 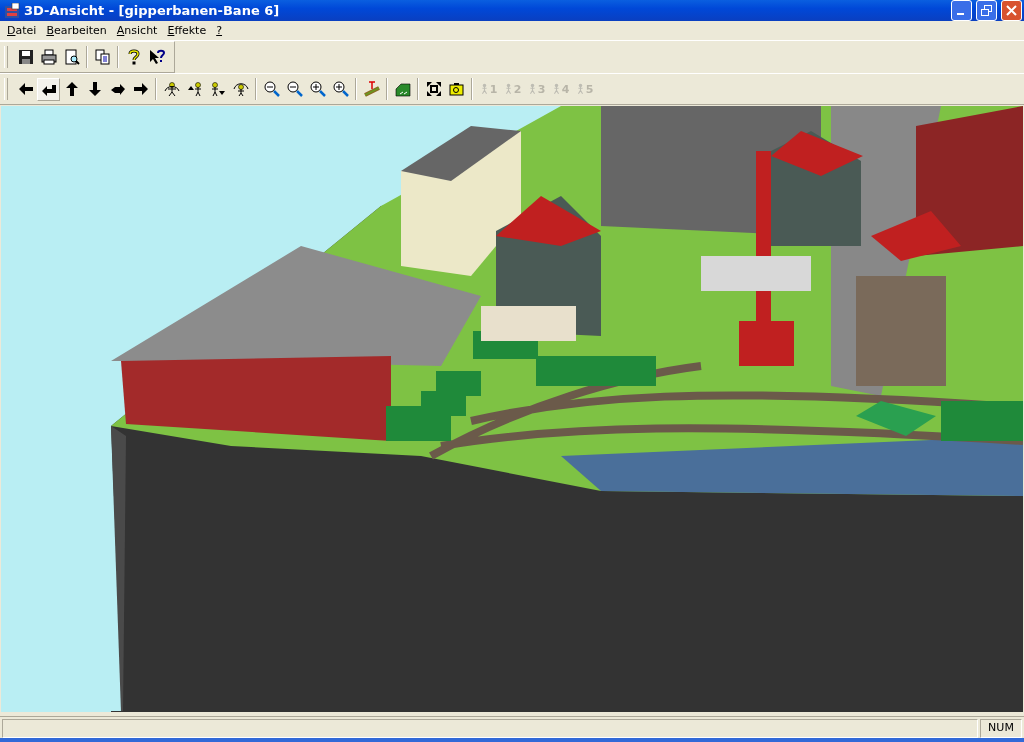 What do you see at coordinates (102, 57) in the screenshot?
I see `copy-icon` at bounding box center [102, 57].